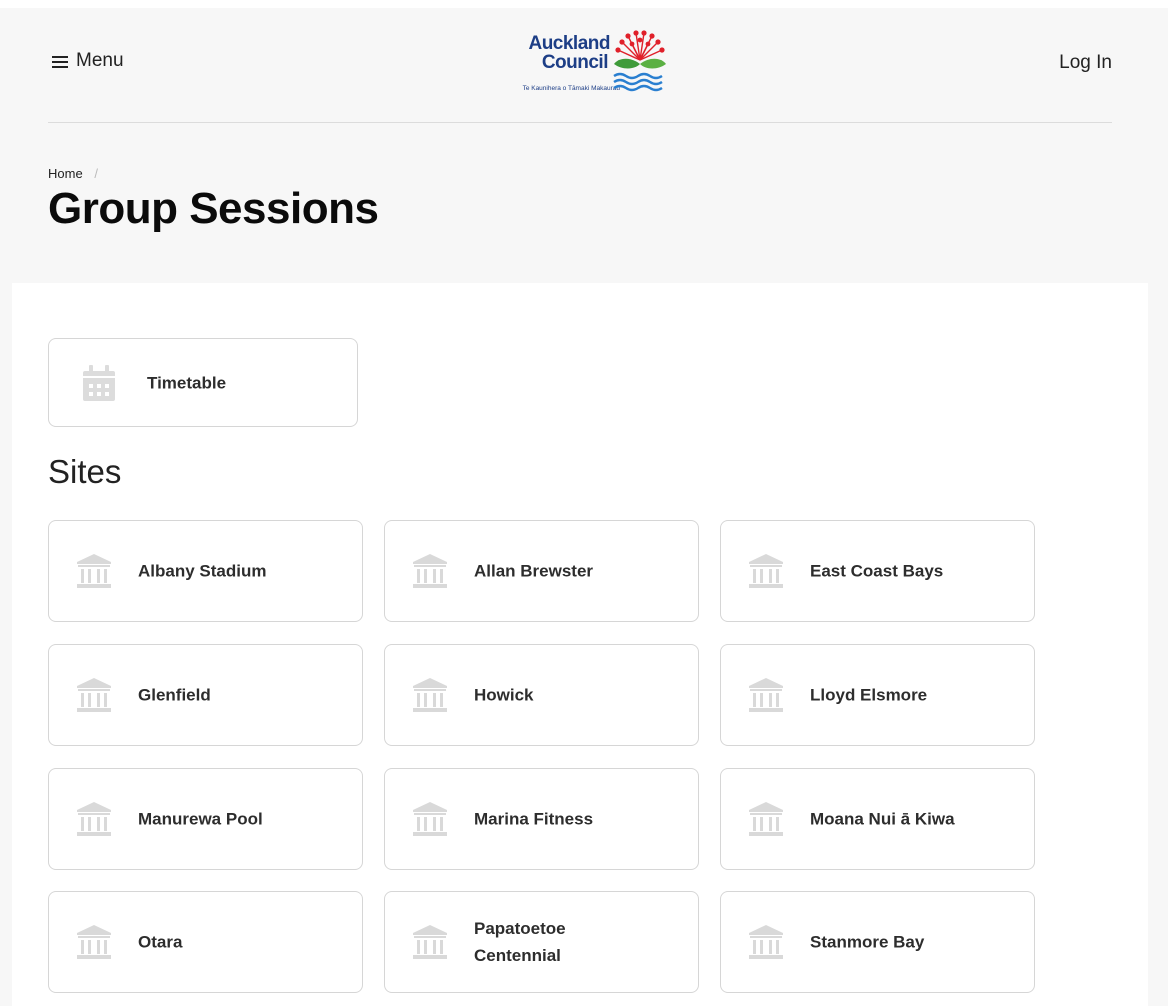  I want to click on breadcrumb: Home /, so click(73, 173).